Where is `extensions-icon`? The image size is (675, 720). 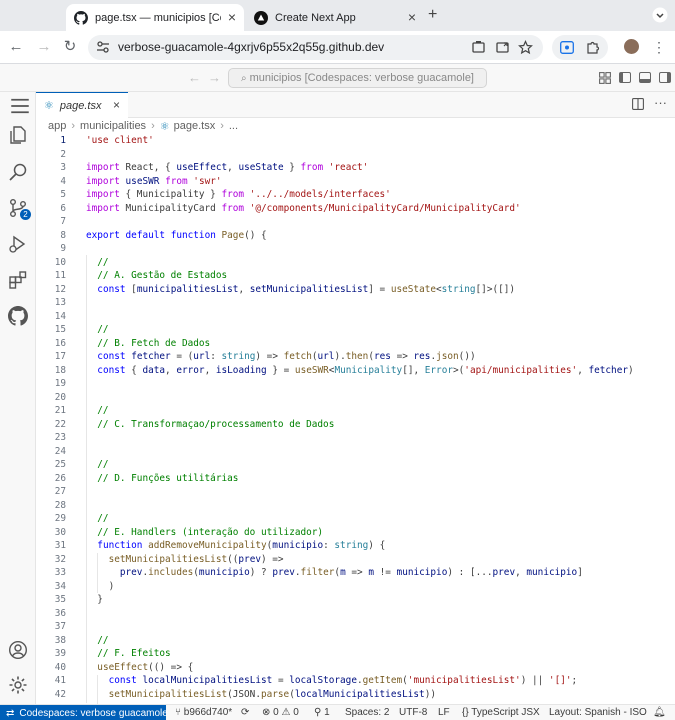
extensions-icon is located at coordinates (18, 280).